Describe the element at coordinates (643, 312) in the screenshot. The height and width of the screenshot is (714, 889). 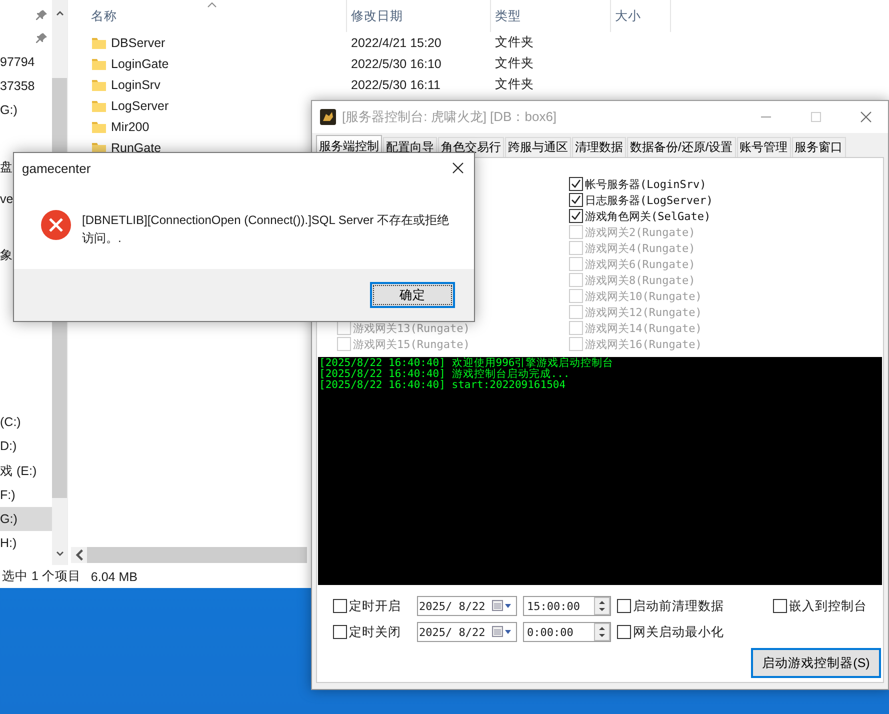
I see `server-label: 游戏网关12(Rungate)` at that location.